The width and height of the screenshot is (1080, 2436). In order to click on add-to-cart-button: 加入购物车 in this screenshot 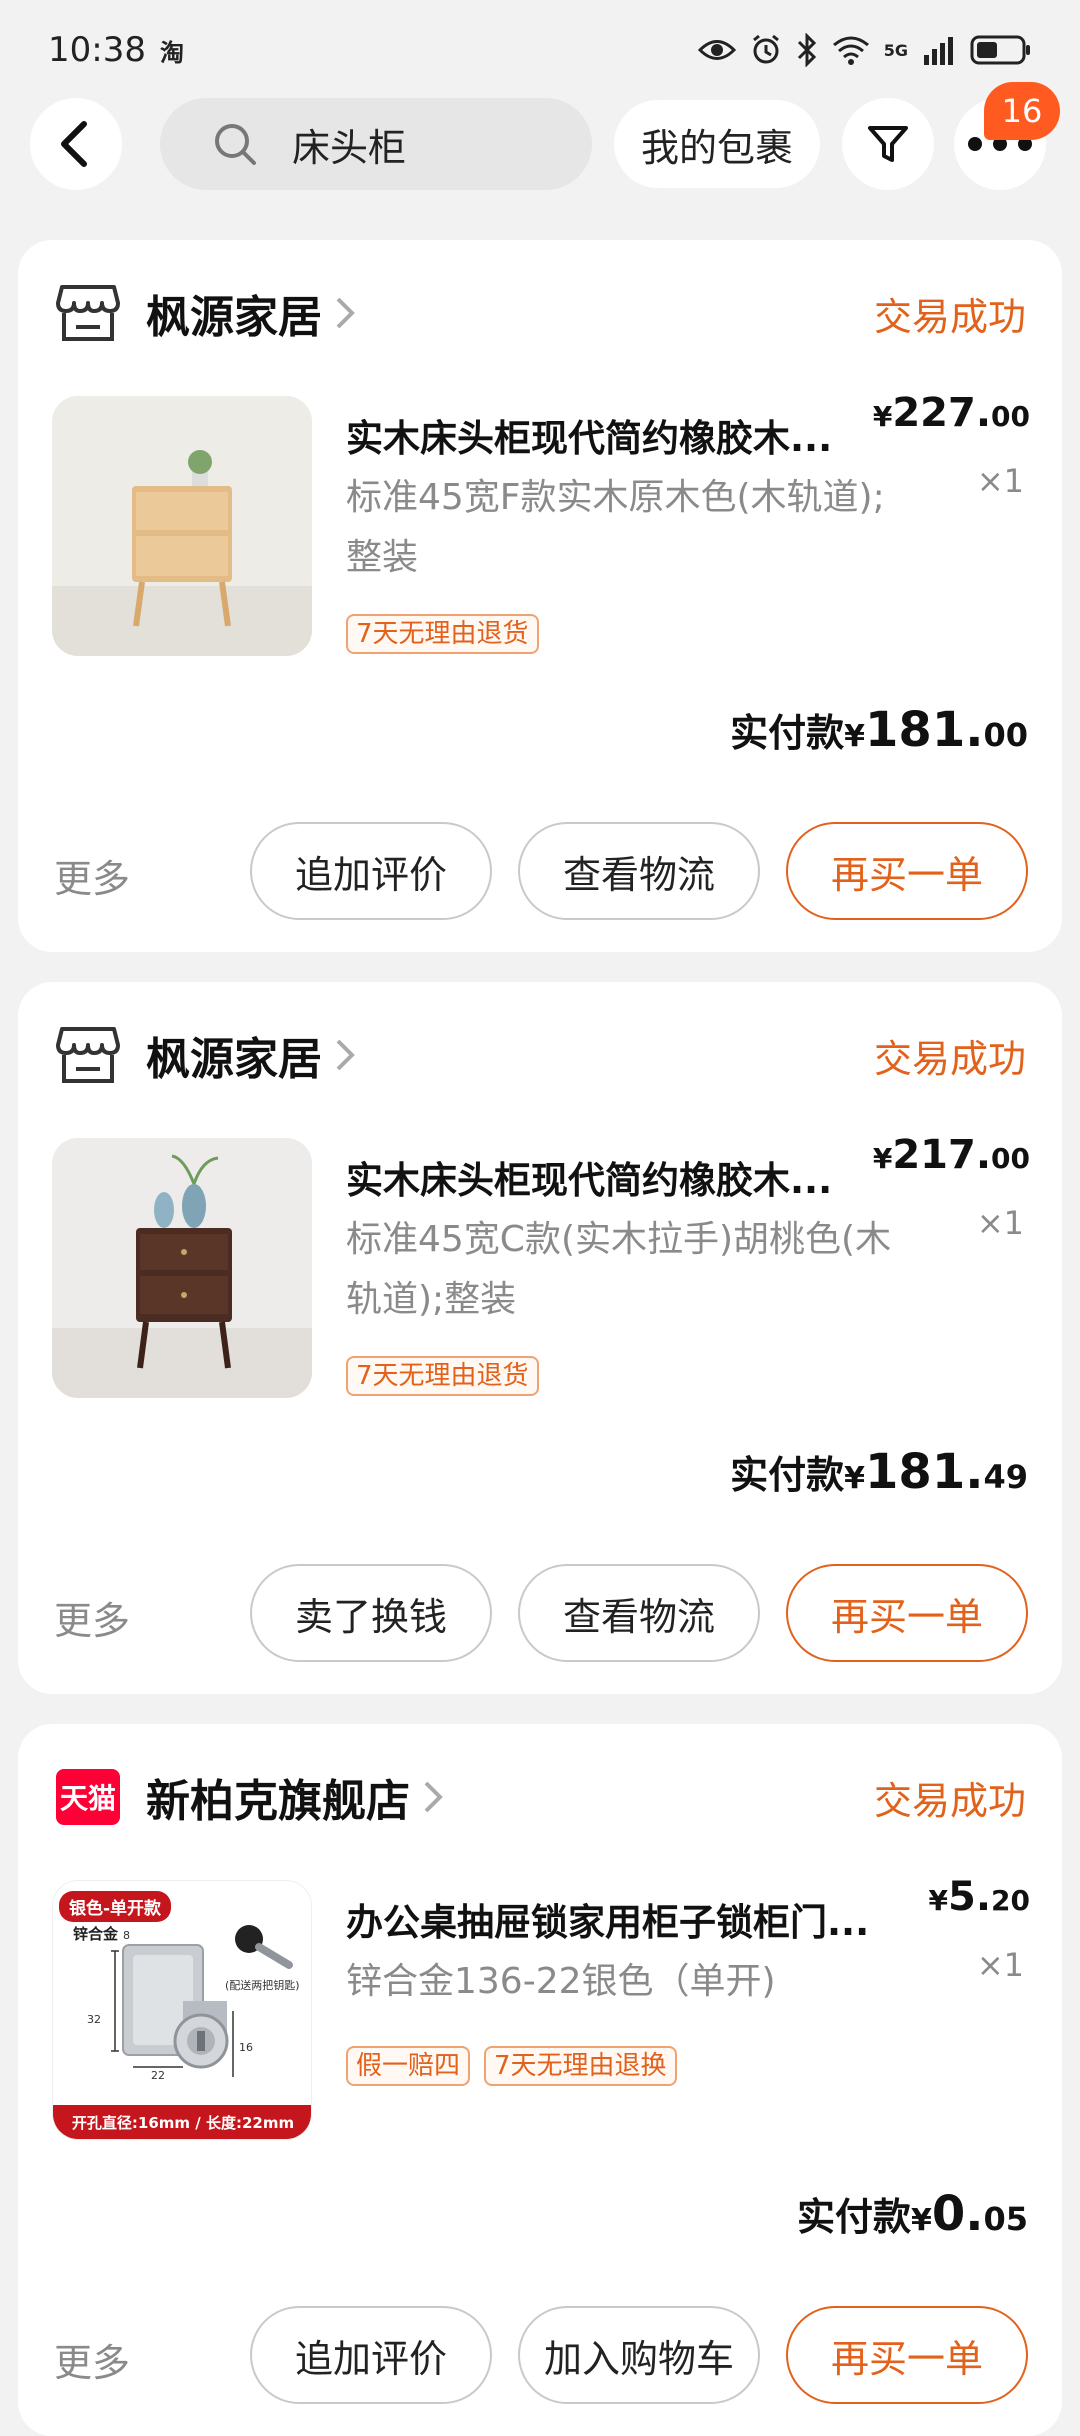, I will do `click(639, 2355)`.